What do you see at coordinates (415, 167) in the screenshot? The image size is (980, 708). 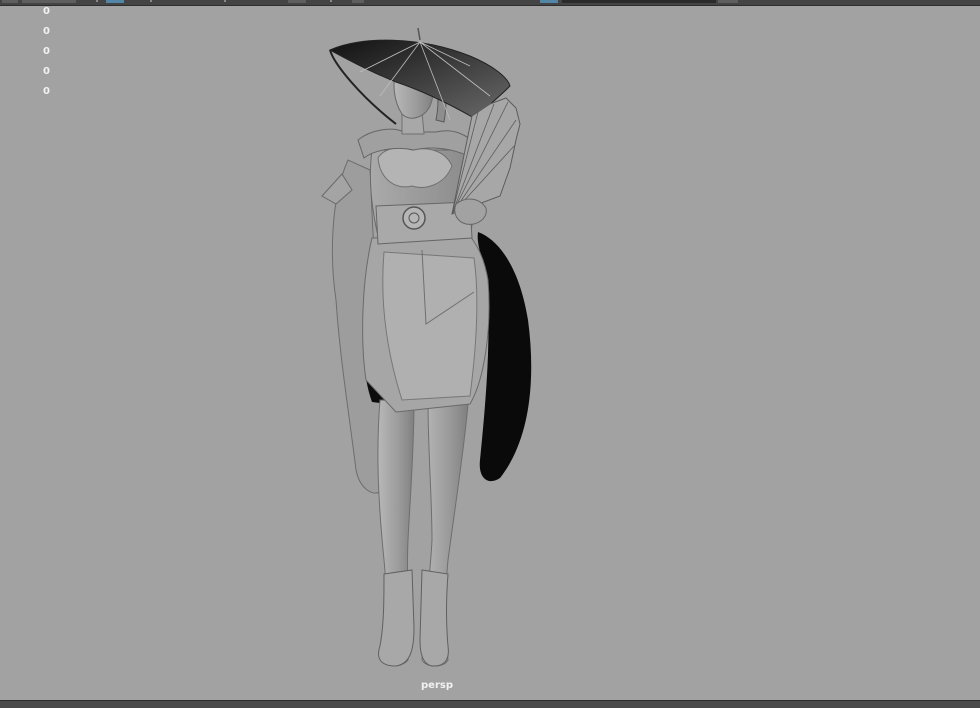 I see `chest` at bounding box center [415, 167].